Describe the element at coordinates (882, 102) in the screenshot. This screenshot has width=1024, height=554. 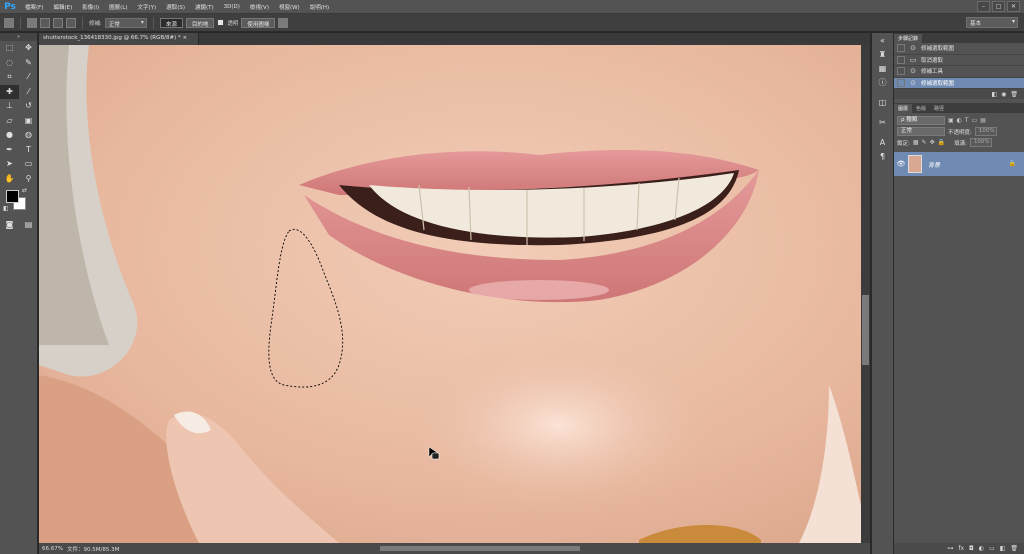
I see `adjustments-panel-icon: ◫` at that location.